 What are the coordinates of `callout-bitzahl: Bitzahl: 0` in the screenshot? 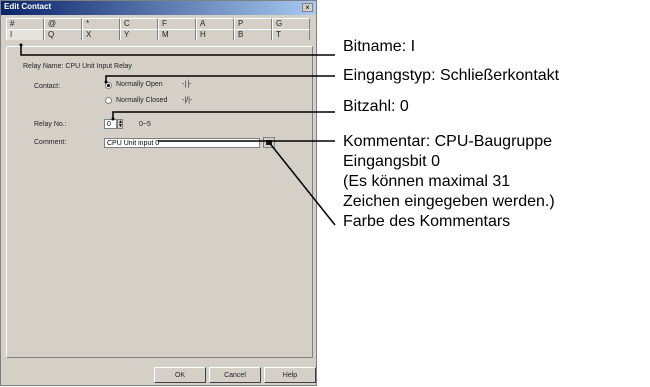 It's located at (376, 106).